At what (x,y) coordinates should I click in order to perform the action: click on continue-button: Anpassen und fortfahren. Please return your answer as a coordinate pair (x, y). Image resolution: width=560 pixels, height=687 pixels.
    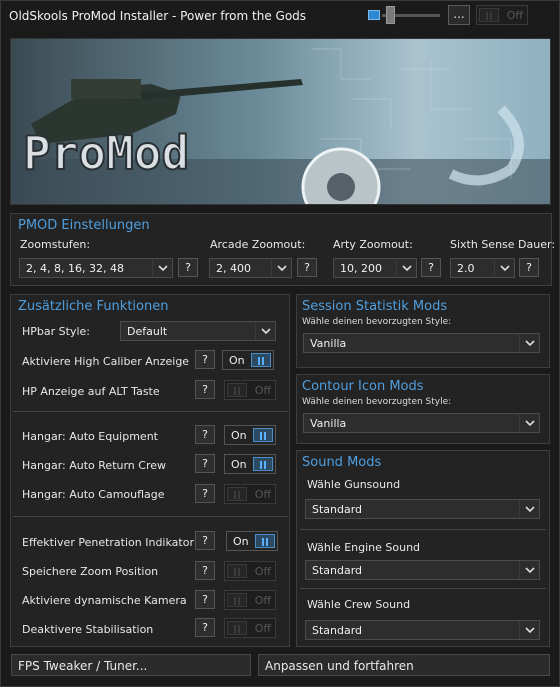
    Looking at the image, I should click on (404, 665).